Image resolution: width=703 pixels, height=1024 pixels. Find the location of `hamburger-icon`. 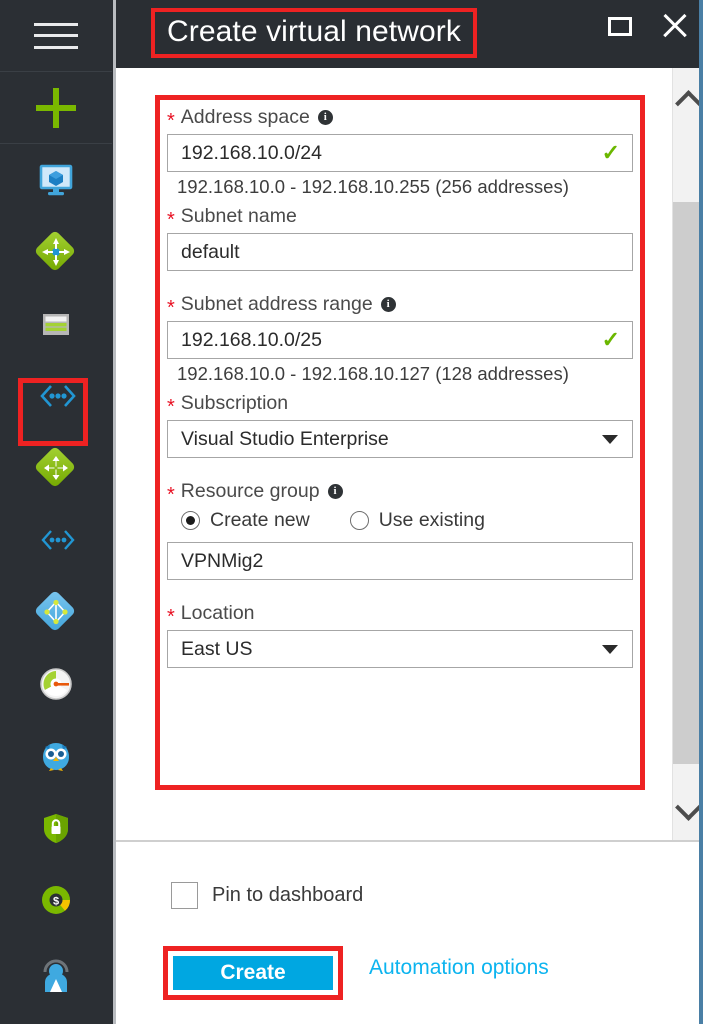

hamburger-icon is located at coordinates (56, 35).